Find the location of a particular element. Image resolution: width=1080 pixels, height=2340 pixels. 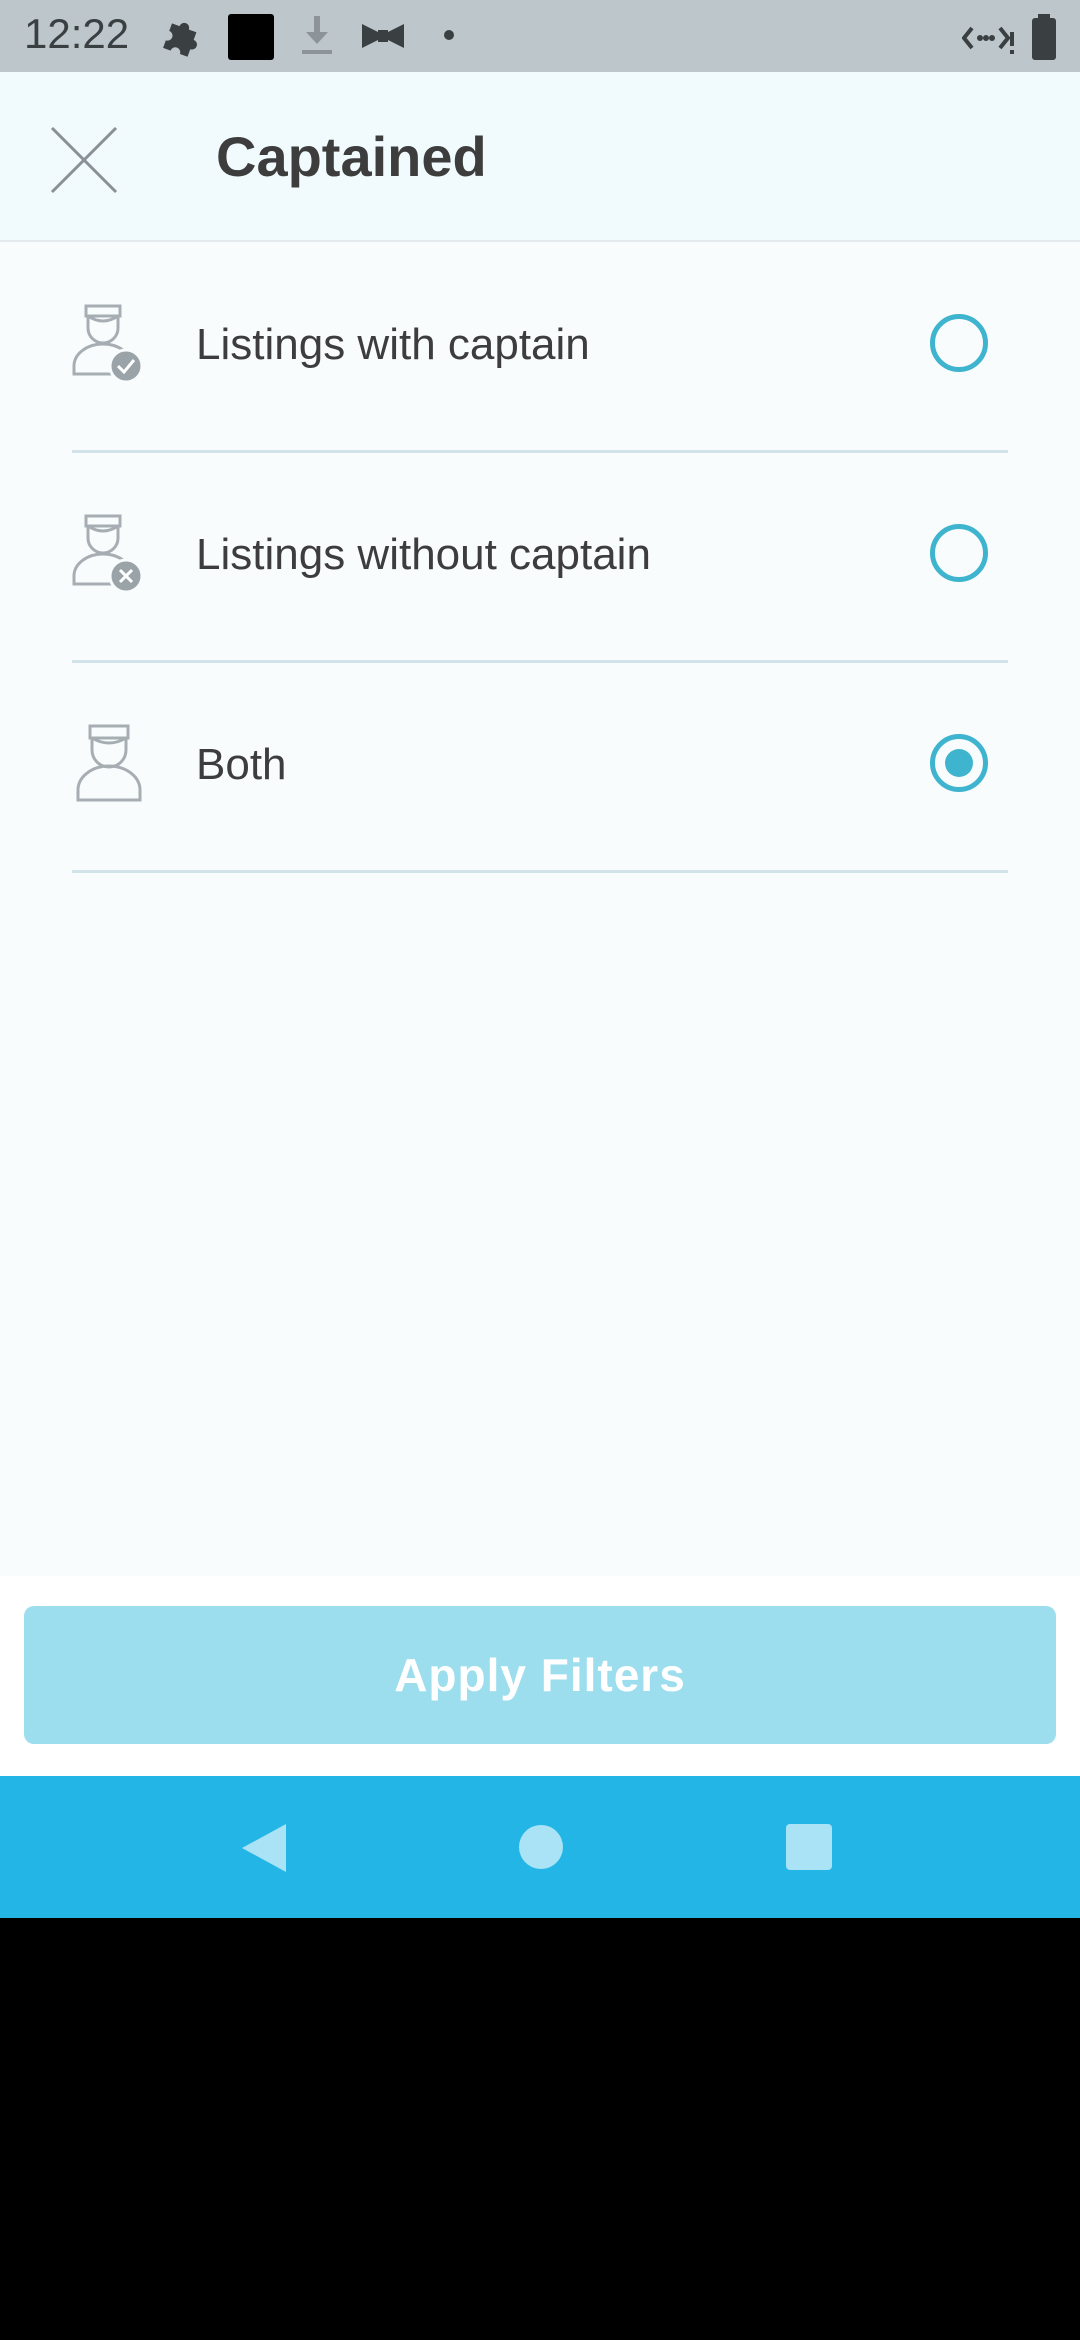

option-label: Listings with captain is located at coordinates (393, 344).